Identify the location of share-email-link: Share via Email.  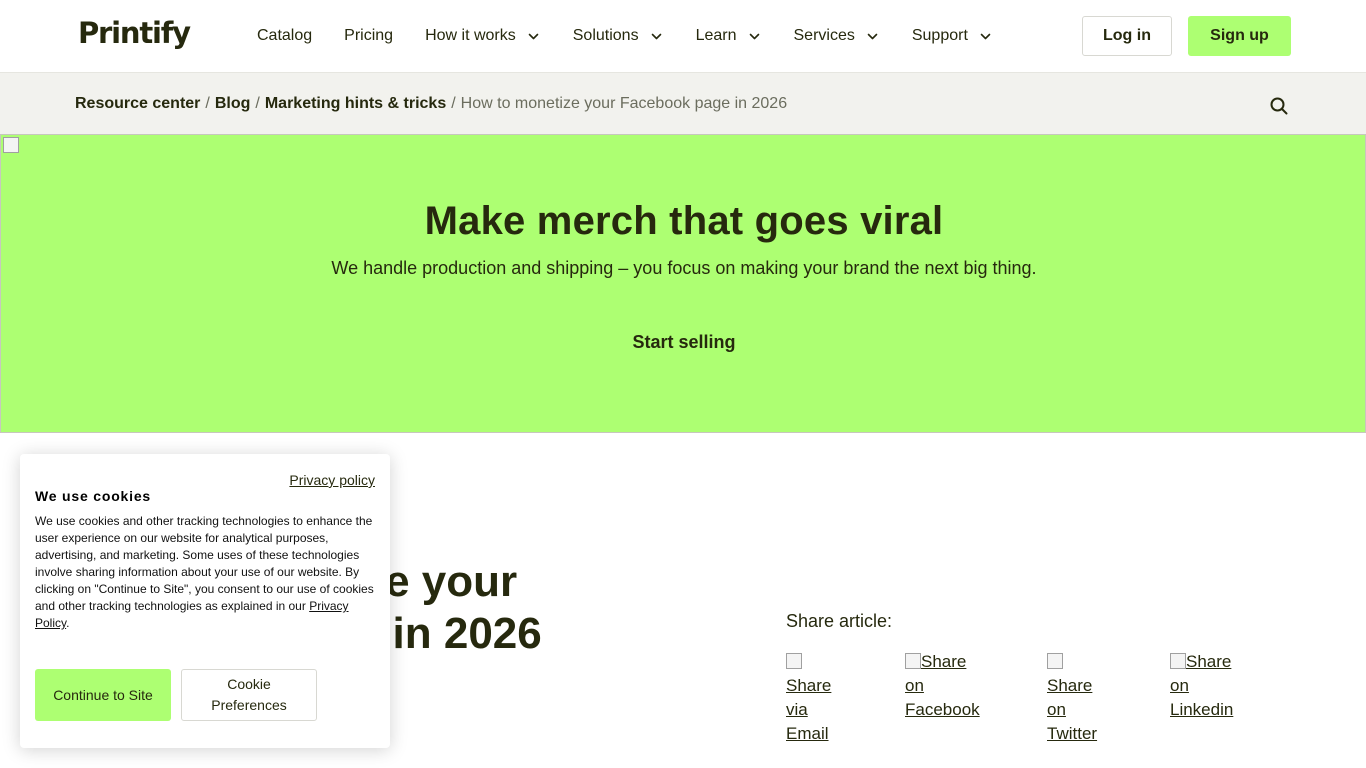
(808, 698).